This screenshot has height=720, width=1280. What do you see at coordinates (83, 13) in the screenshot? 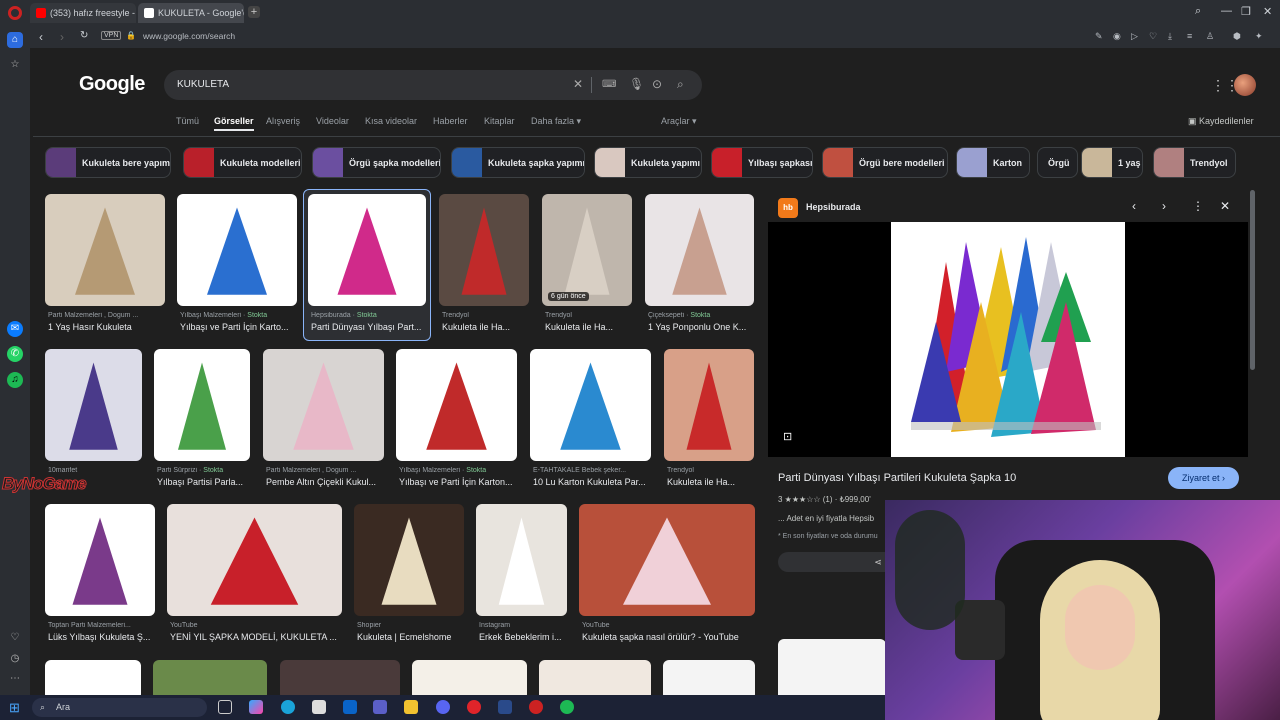
I see `tab-youtube: (353) hafız freestyle - You` at bounding box center [83, 13].